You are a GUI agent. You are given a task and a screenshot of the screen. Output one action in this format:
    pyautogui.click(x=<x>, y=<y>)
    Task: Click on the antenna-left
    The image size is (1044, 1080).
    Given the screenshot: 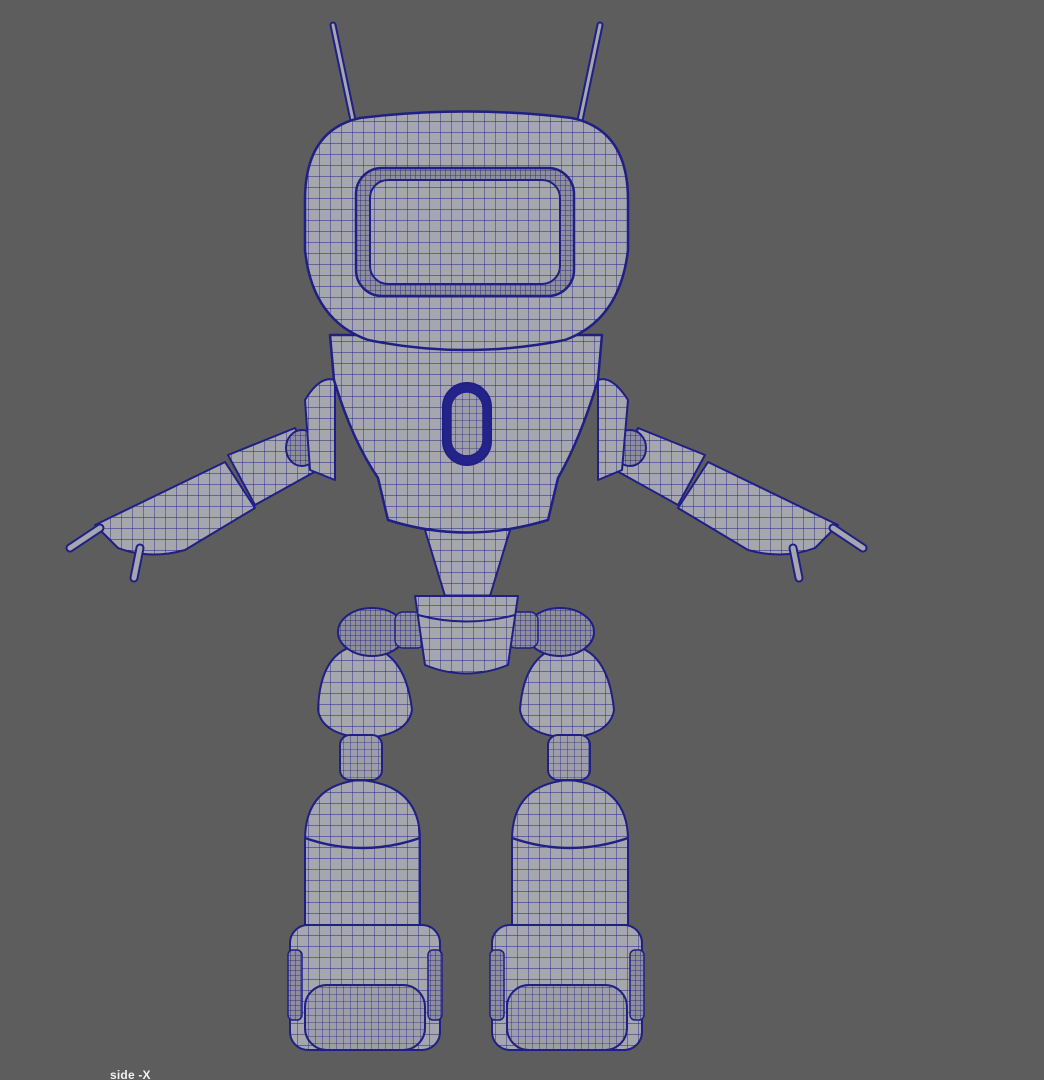 What is the action you would take?
    pyautogui.click(x=344, y=77)
    